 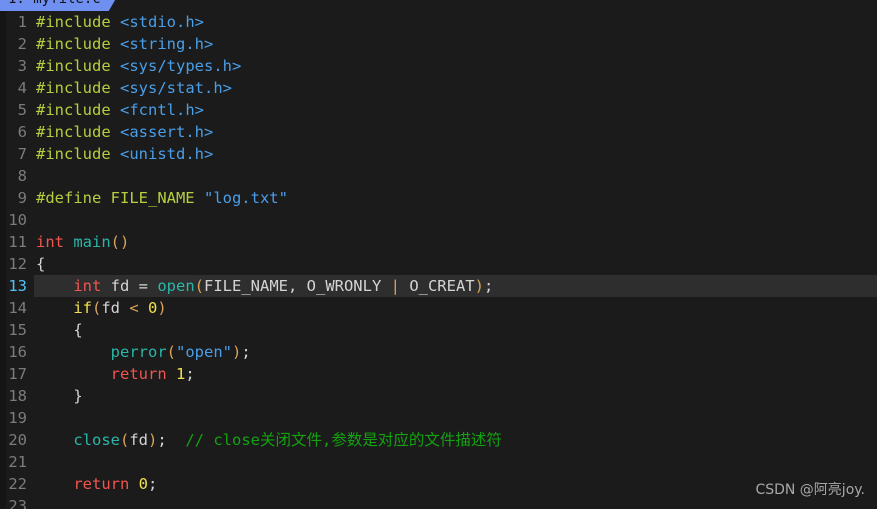 I want to click on code-line-18: 18 }, so click(x=438, y=396).